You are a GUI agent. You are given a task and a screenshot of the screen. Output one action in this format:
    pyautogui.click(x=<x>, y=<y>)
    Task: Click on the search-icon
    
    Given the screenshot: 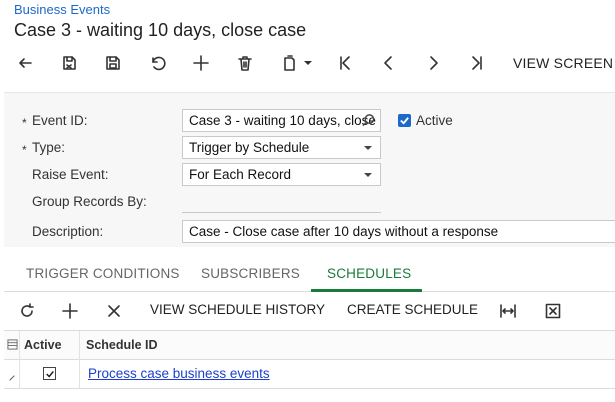 What is the action you would take?
    pyautogui.click(x=368, y=122)
    